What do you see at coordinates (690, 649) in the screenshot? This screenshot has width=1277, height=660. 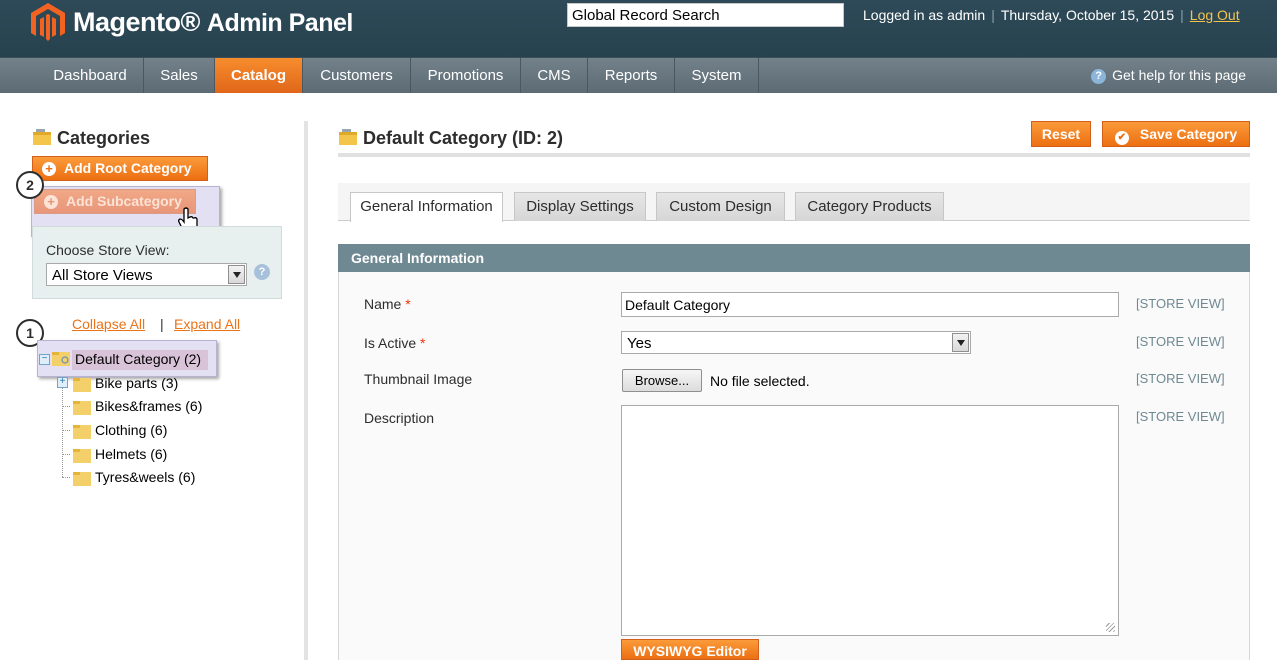 I see `wysiwyg-editor-button: WYSIWYG Editor` at bounding box center [690, 649].